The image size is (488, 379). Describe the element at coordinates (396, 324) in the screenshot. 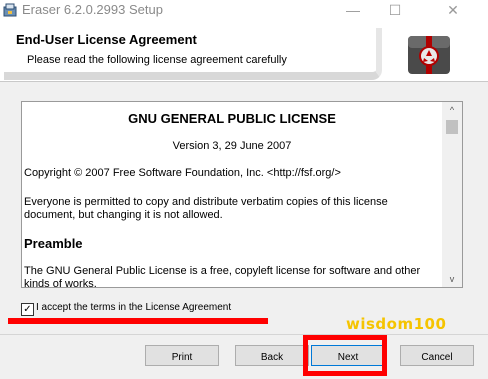

I see `watermark-text: wisdom100` at that location.